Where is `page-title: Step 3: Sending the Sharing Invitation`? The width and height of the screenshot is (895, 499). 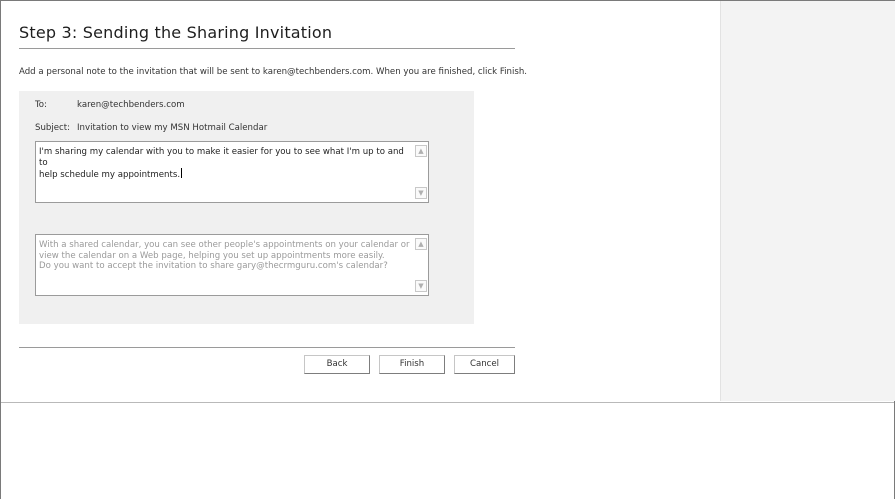
page-title: Step 3: Sending the Sharing Invitation is located at coordinates (176, 32).